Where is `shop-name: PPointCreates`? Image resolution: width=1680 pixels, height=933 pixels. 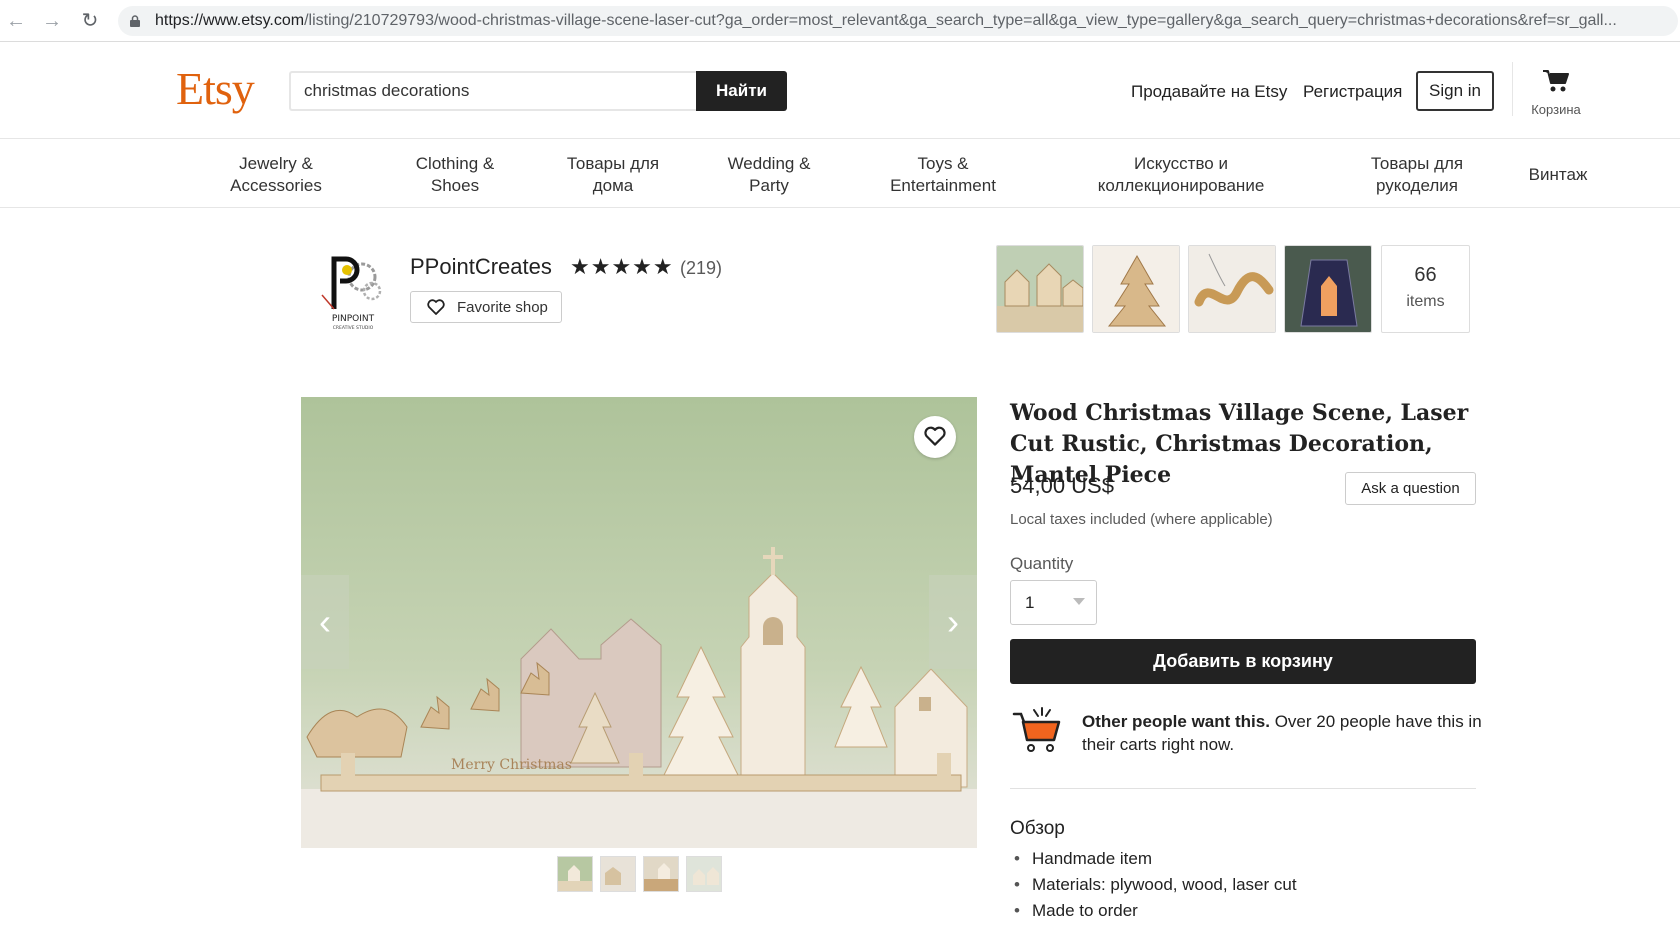 shop-name: PPointCreates is located at coordinates (481, 267).